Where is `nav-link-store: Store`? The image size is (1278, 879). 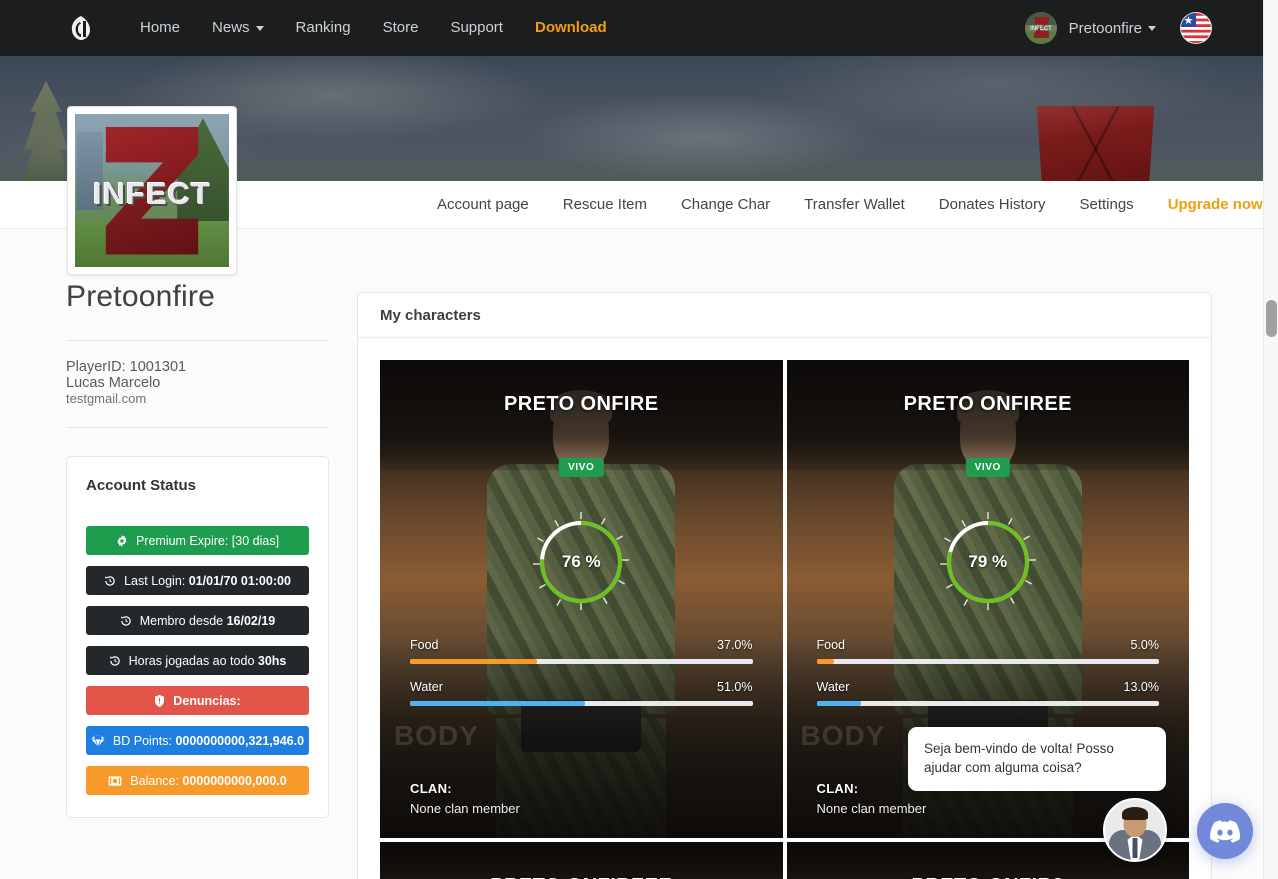
nav-link-store: Store is located at coordinates (401, 28).